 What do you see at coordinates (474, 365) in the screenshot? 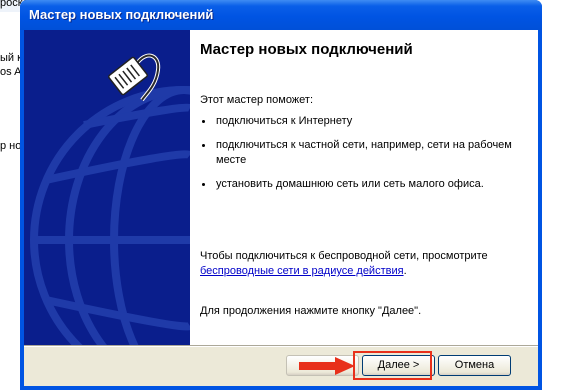
I see `cancel-button: Отмена` at bounding box center [474, 365].